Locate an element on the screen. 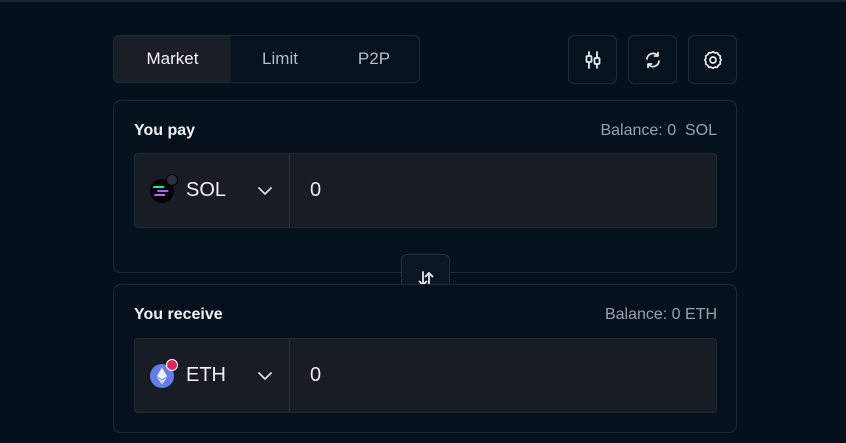 This screenshot has width=846, height=443. refresh-button is located at coordinates (652, 59).